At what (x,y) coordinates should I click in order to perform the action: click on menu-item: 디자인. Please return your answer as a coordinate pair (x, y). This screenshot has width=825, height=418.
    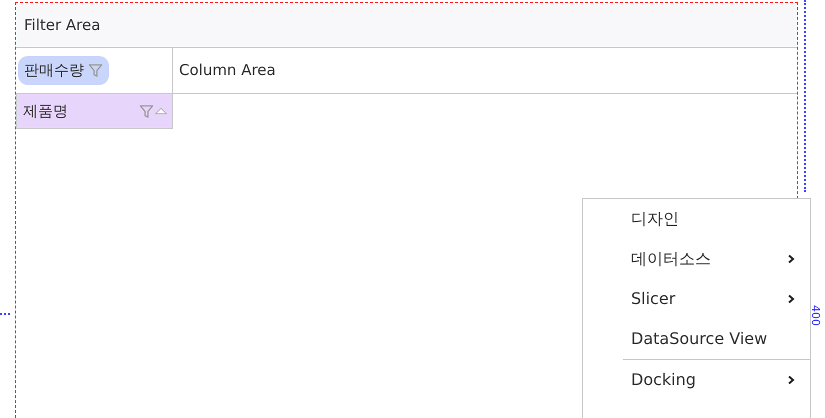
    Looking at the image, I should click on (696, 219).